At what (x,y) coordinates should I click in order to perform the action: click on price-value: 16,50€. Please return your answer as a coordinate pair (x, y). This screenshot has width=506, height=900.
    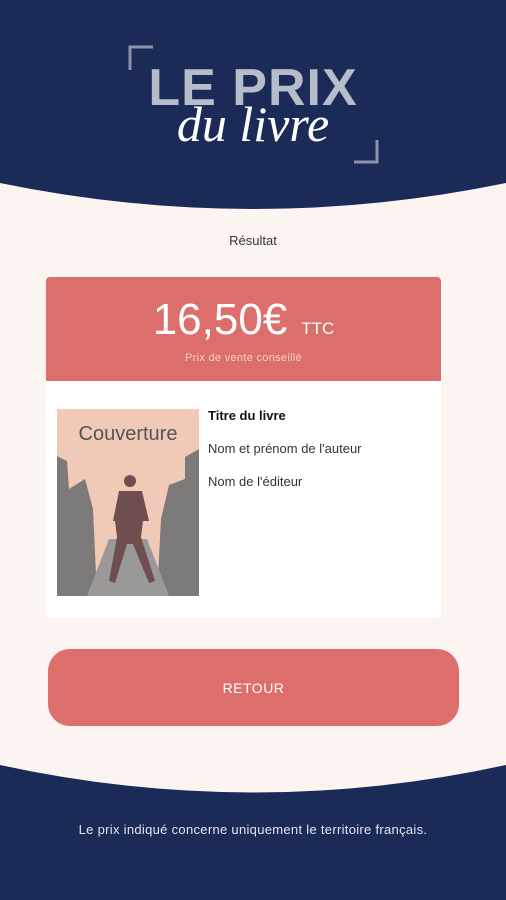
    Looking at the image, I should click on (220, 319).